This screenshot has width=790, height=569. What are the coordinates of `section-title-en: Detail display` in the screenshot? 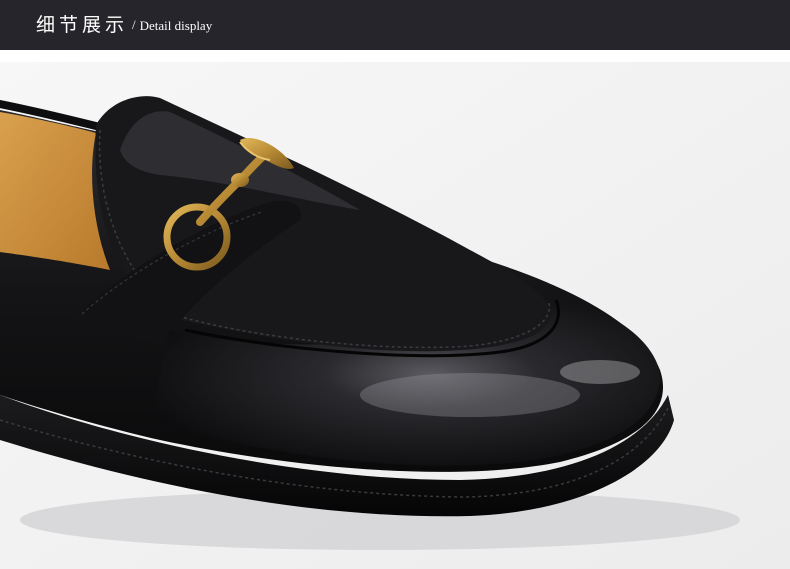 It's located at (176, 25).